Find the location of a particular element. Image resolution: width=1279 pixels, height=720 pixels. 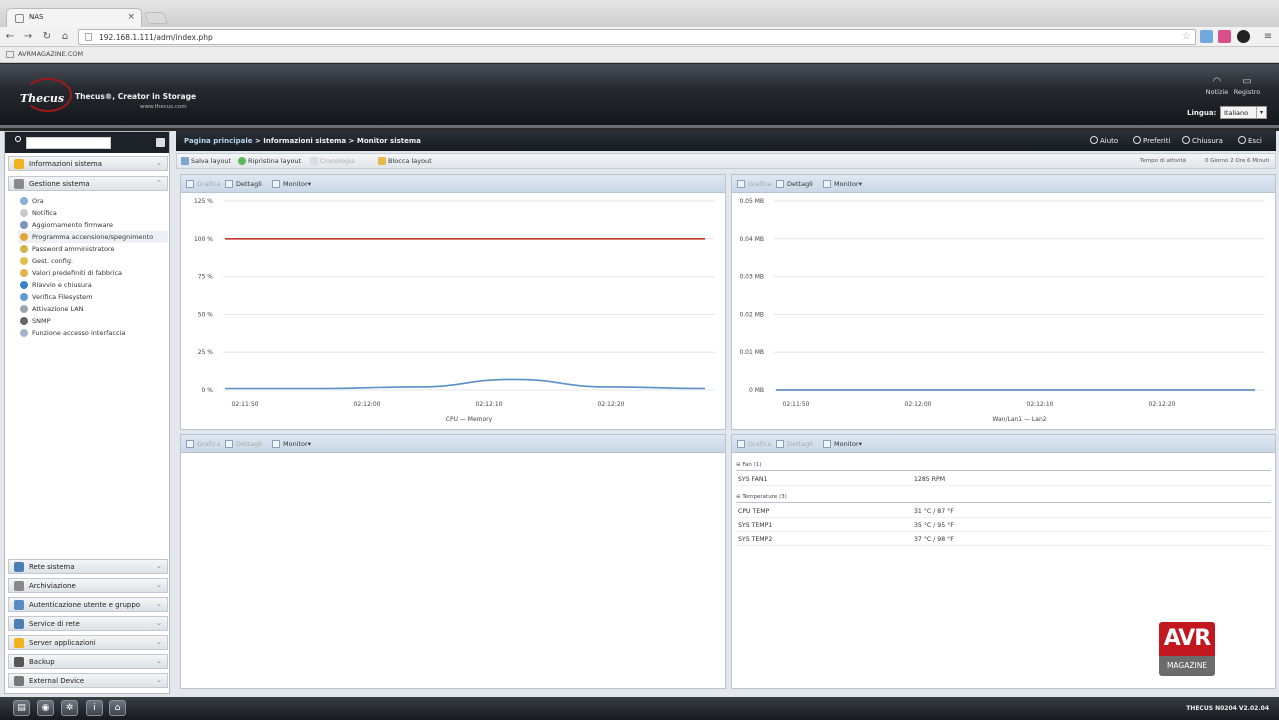

category-users: Autenticazione utente e gruppo ⌄ is located at coordinates (88, 604).